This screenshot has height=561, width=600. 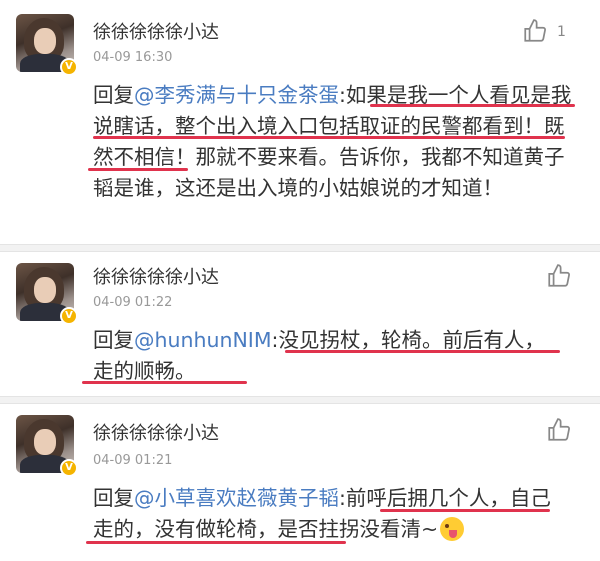 I want to click on reply-mention-link: @小草喜欢赵薇黄子韬, so click(x=236, y=498).